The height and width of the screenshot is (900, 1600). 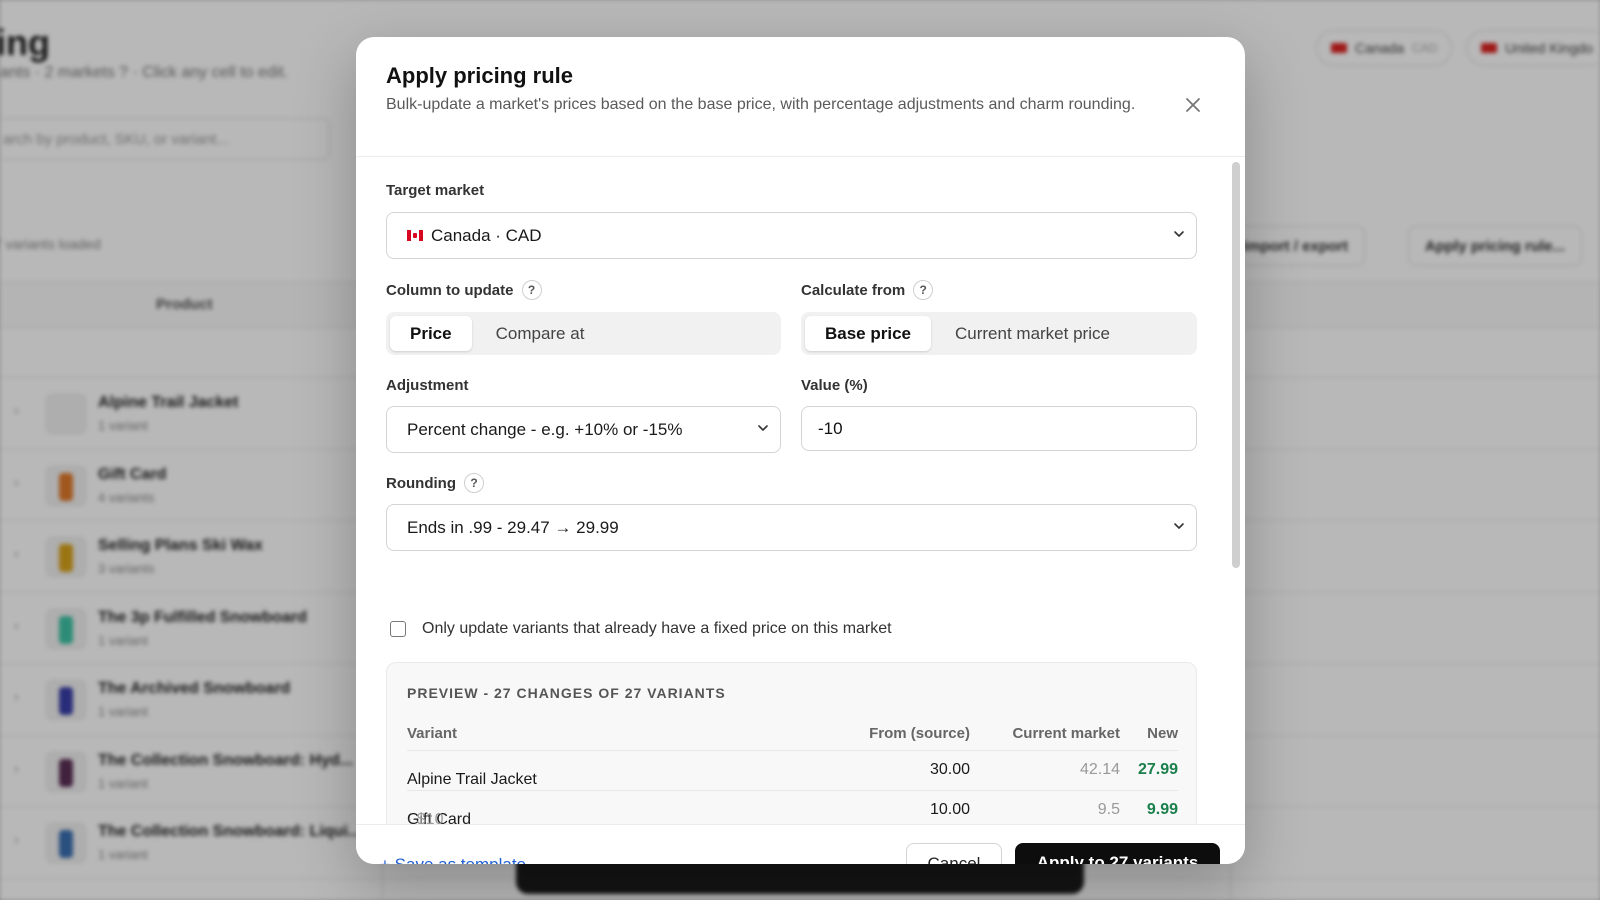 What do you see at coordinates (834, 385) in the screenshot?
I see `value-percent-label: Value (%)` at bounding box center [834, 385].